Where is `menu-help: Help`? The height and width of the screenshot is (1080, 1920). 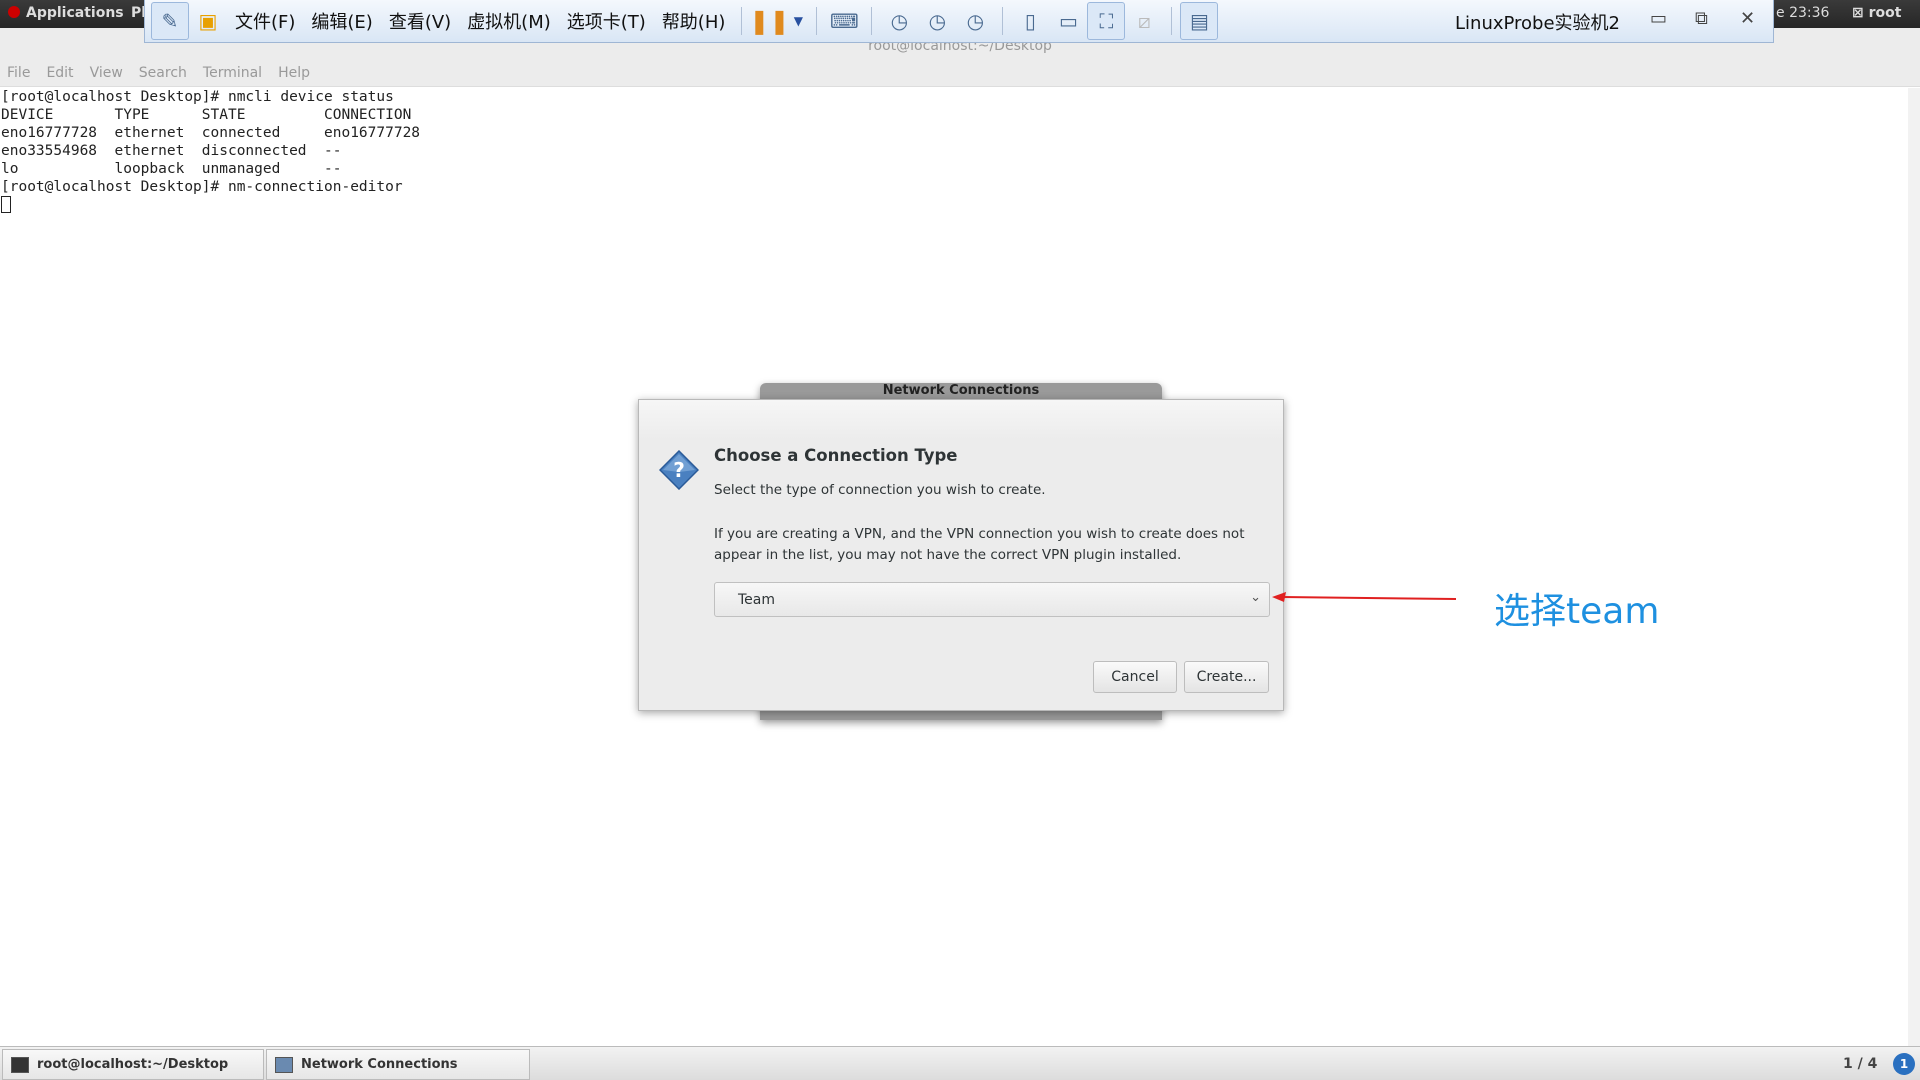 menu-help: Help is located at coordinates (294, 73).